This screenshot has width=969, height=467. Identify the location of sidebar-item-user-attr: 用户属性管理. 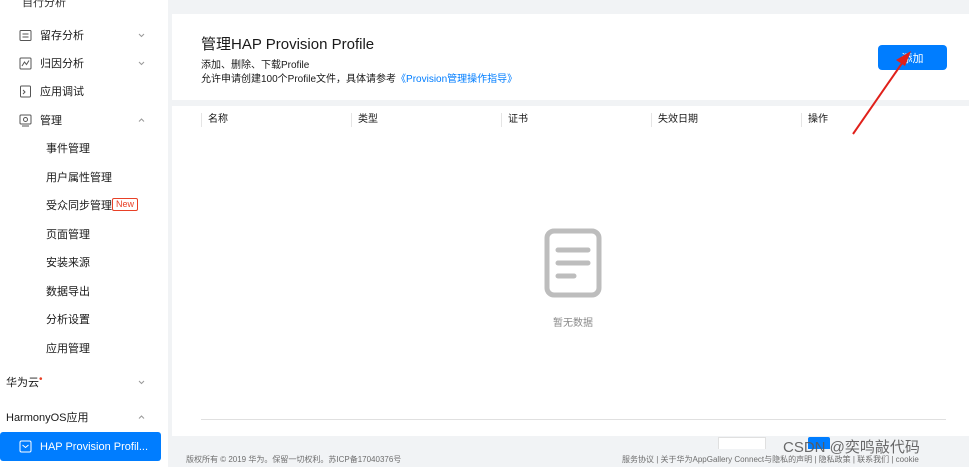
(84, 177).